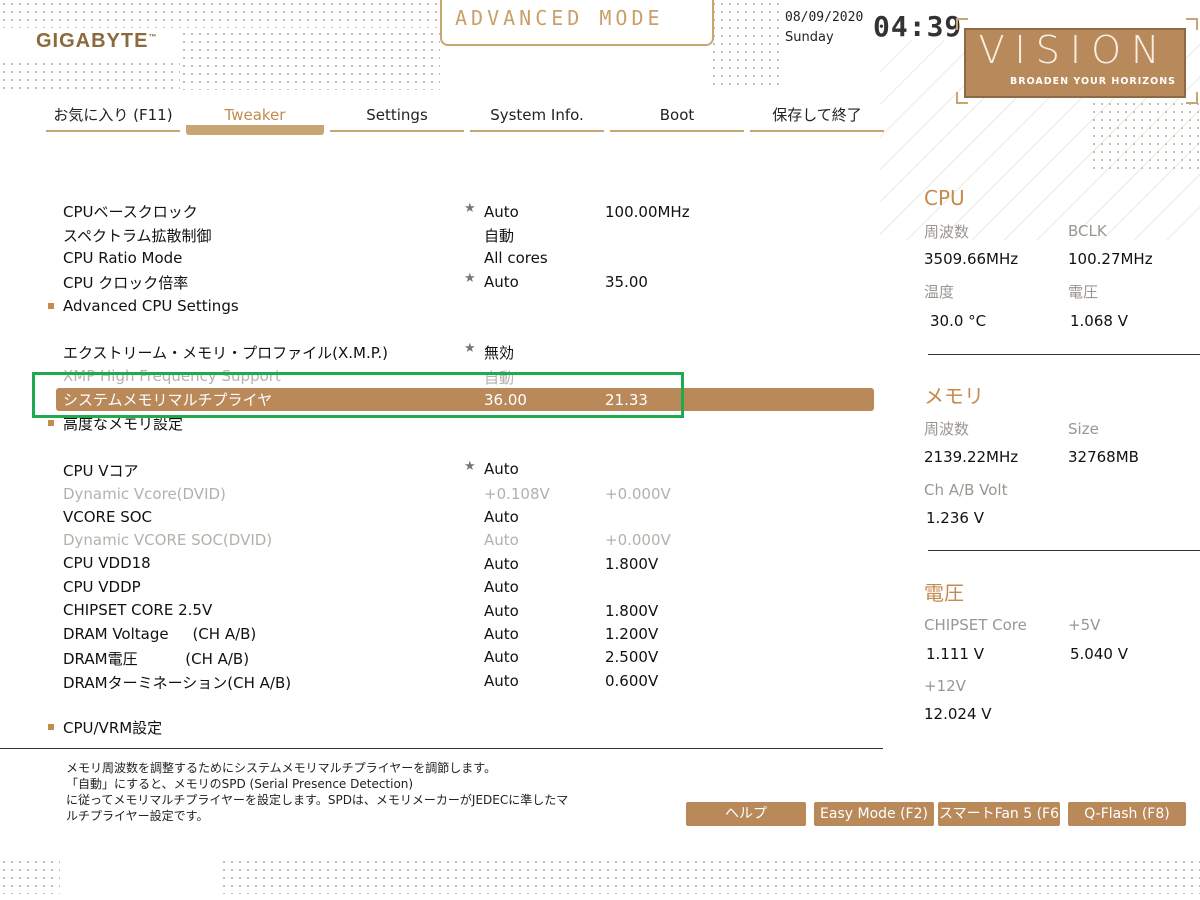 This screenshot has width=1200, height=900. What do you see at coordinates (130, 211) in the screenshot?
I see `setting-cpu-base-clock: CPUベースクロック` at bounding box center [130, 211].